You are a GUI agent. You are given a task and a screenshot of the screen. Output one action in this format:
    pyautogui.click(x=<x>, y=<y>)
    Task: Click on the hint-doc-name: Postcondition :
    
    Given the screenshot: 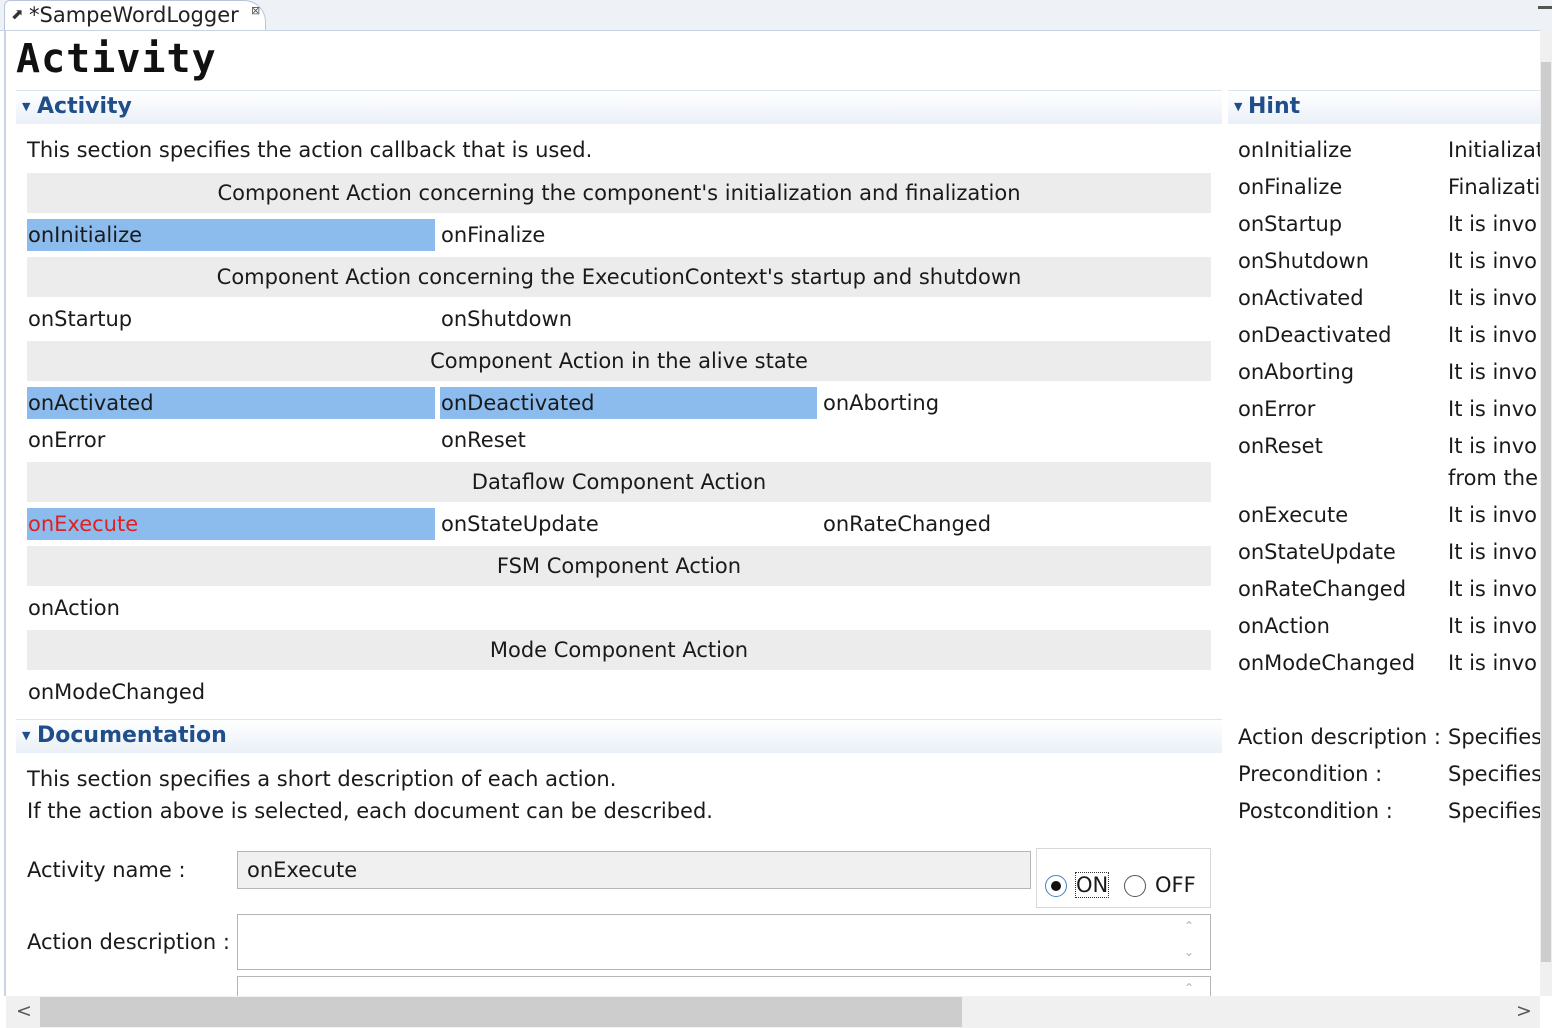 What is the action you would take?
    pyautogui.click(x=1315, y=811)
    